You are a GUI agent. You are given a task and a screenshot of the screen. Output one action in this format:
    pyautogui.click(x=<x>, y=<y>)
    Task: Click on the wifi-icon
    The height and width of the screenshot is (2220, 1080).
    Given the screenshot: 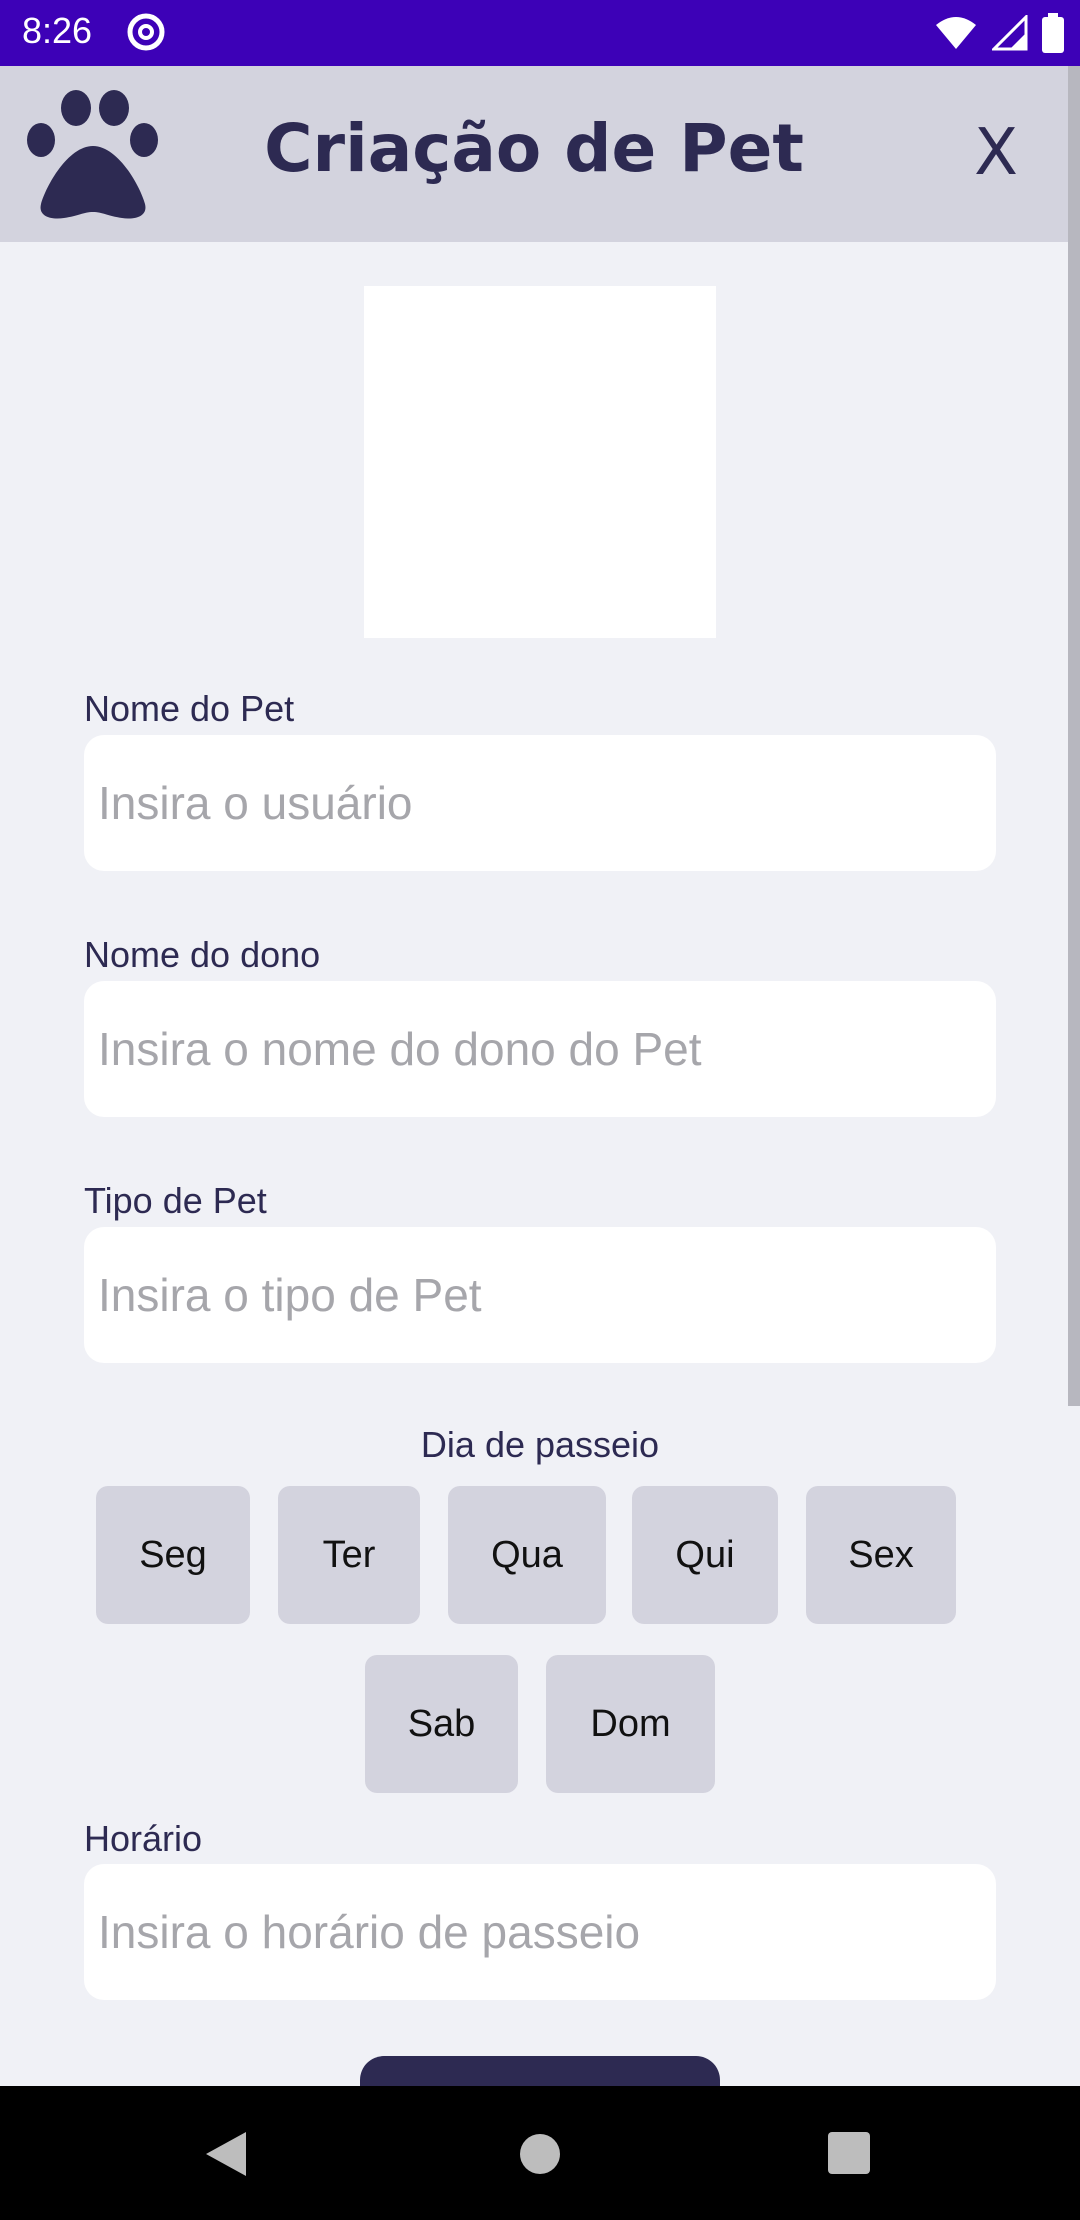 What is the action you would take?
    pyautogui.click(x=956, y=33)
    